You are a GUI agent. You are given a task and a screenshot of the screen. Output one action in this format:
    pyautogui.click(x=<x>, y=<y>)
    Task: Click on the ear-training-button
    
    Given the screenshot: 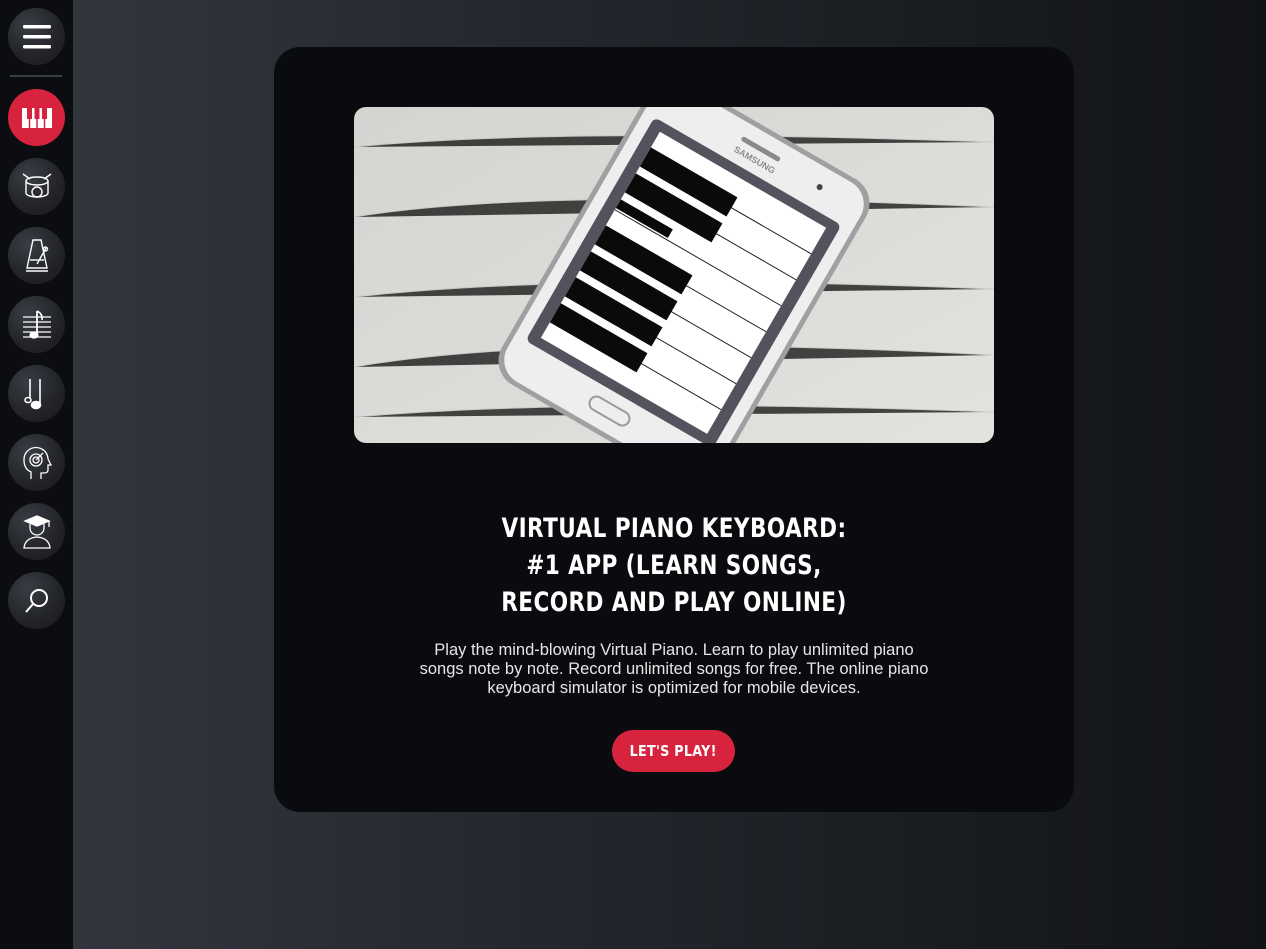 What is the action you would take?
    pyautogui.click(x=36, y=462)
    